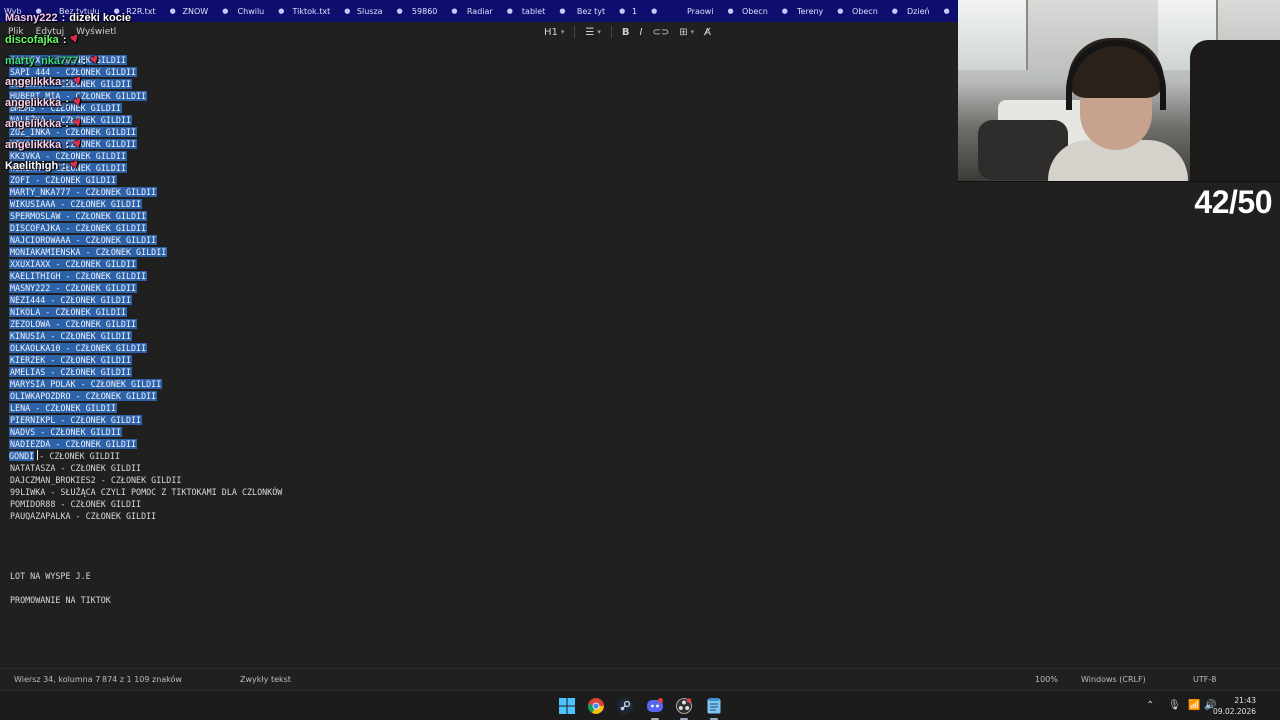 This screenshot has height=720, width=1280. Describe the element at coordinates (146, 360) in the screenshot. I see `document-line: KIERZEK - CZŁONEK GILDII` at that location.